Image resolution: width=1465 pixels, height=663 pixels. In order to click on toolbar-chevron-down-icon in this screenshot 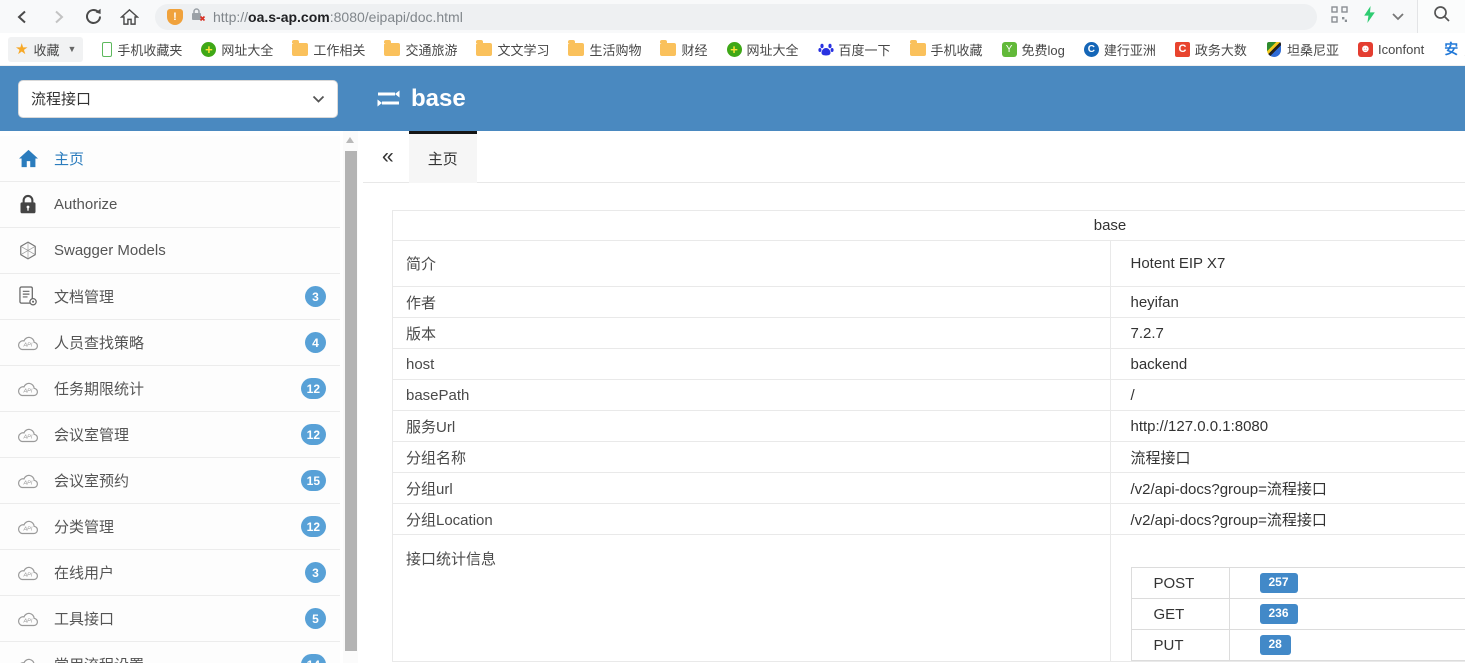, I will do `click(1398, 17)`.